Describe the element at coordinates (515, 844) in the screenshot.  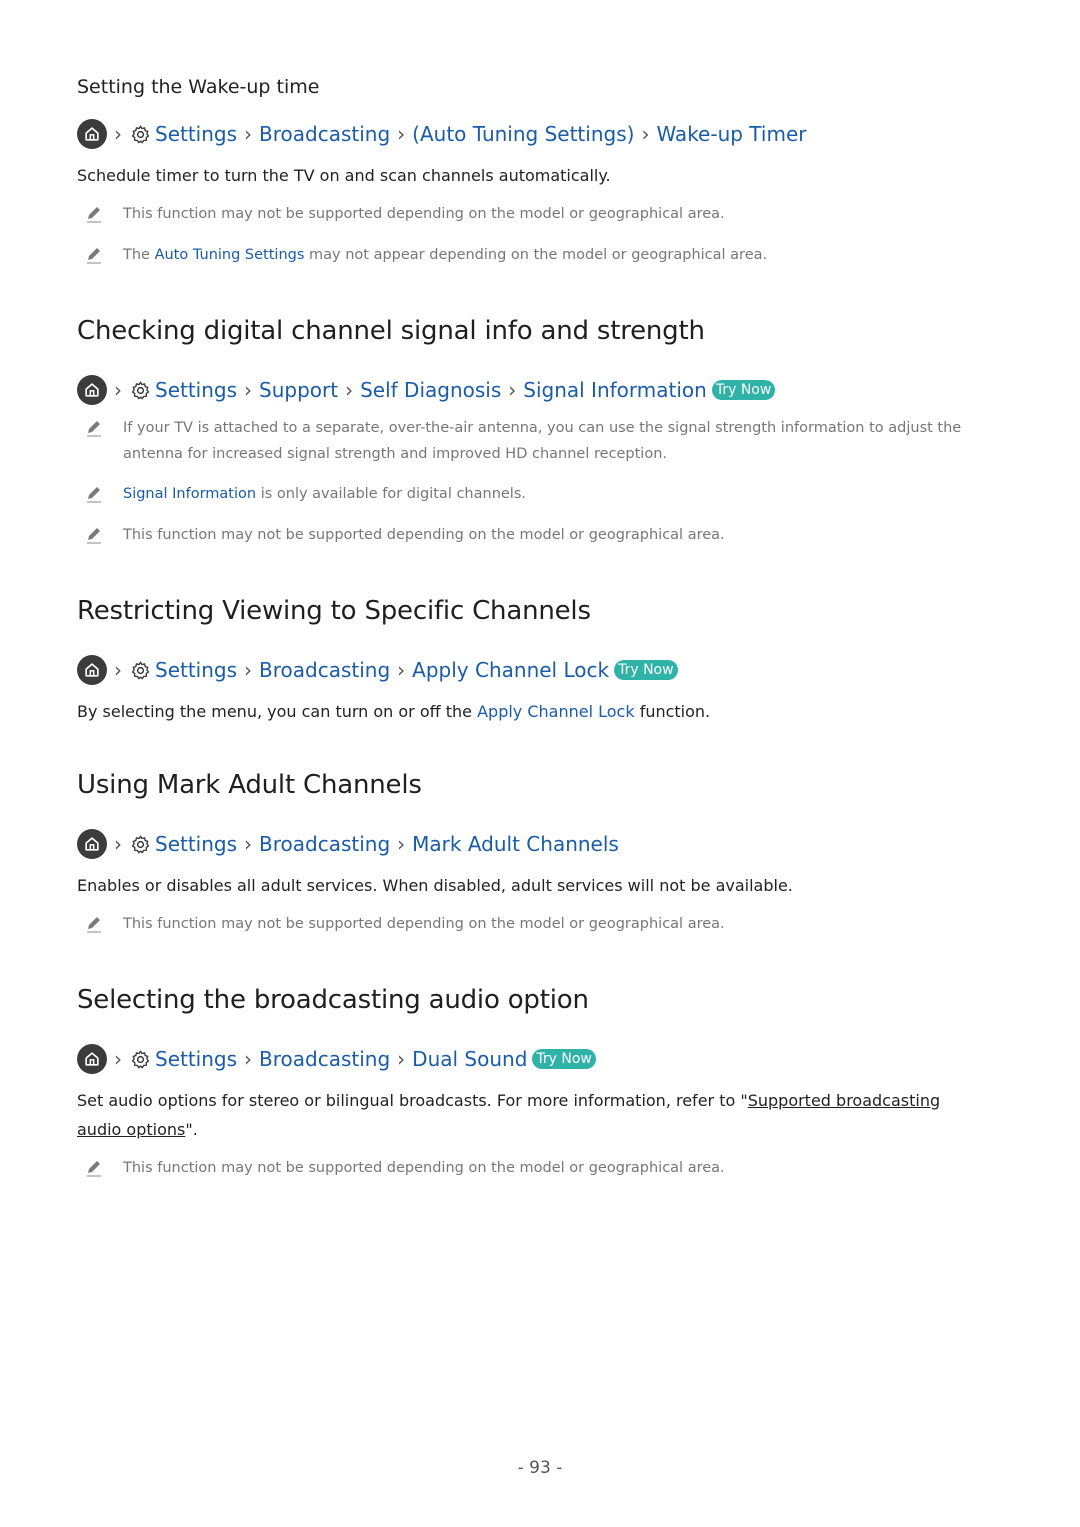
I see `breadcrumb-mark-adult-channels: Mark Adult Channels` at that location.